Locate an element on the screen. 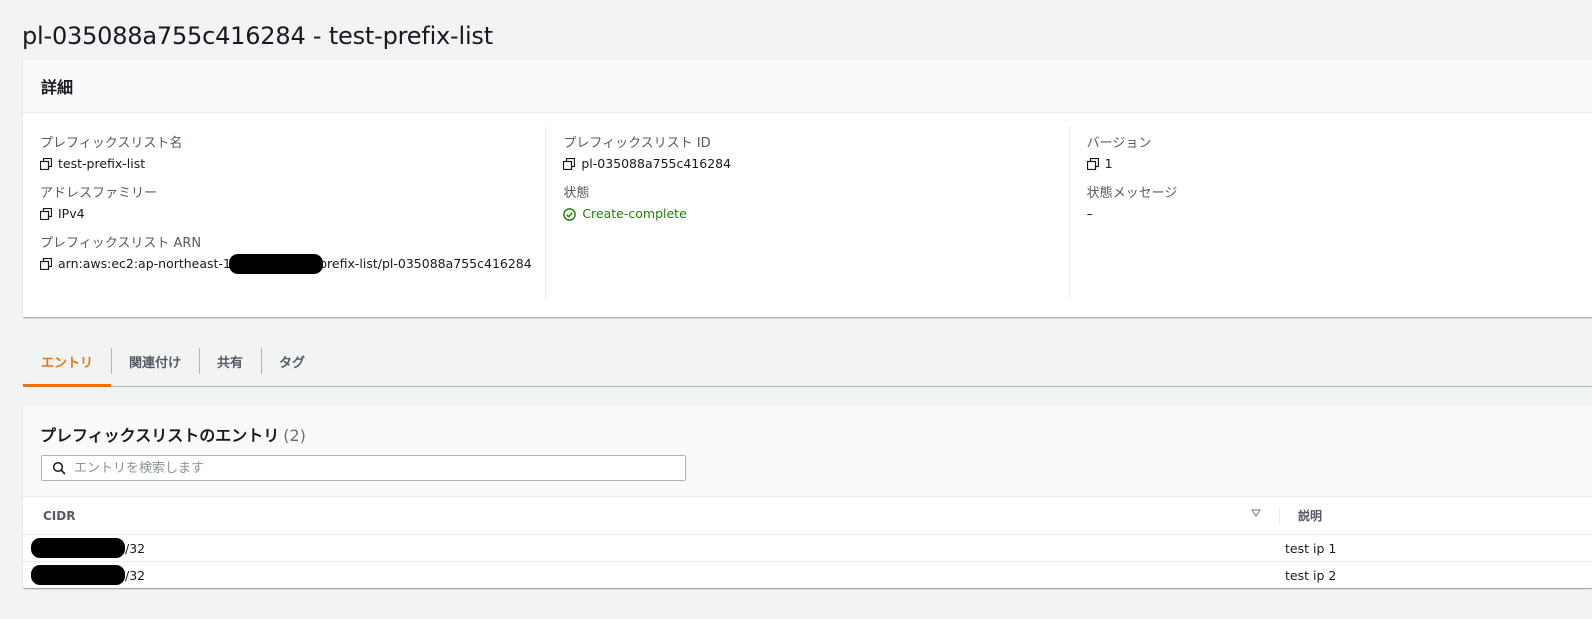  state-message-value: – is located at coordinates (1089, 213).